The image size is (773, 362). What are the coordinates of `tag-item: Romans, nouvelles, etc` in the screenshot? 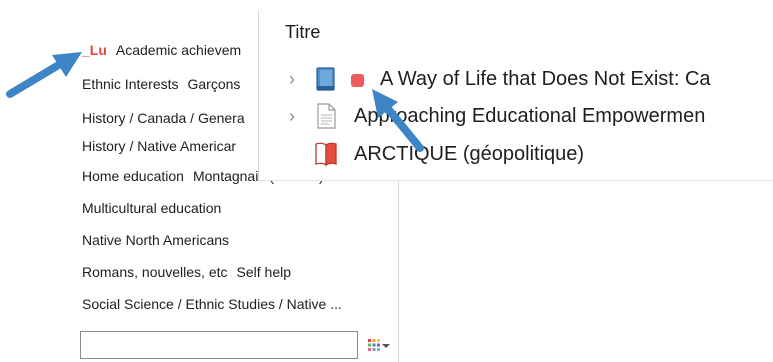 It's located at (155, 272).